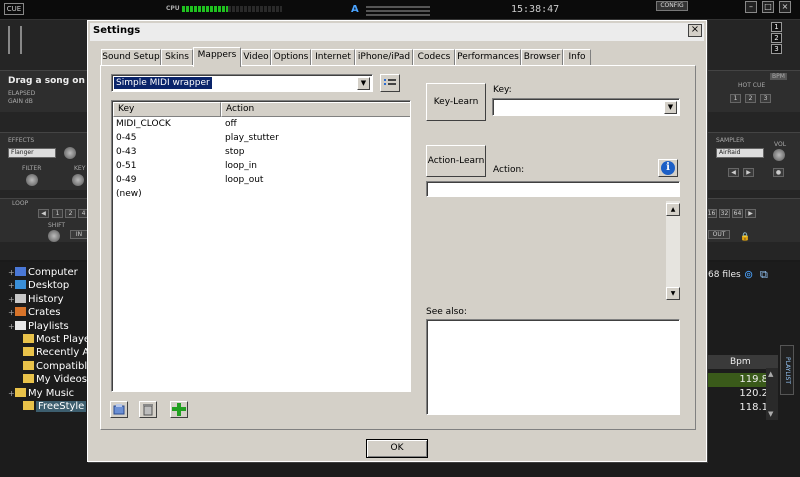 This screenshot has width=800, height=477. Describe the element at coordinates (776, 49) in the screenshot. I see `deck-3-button: 3` at that location.